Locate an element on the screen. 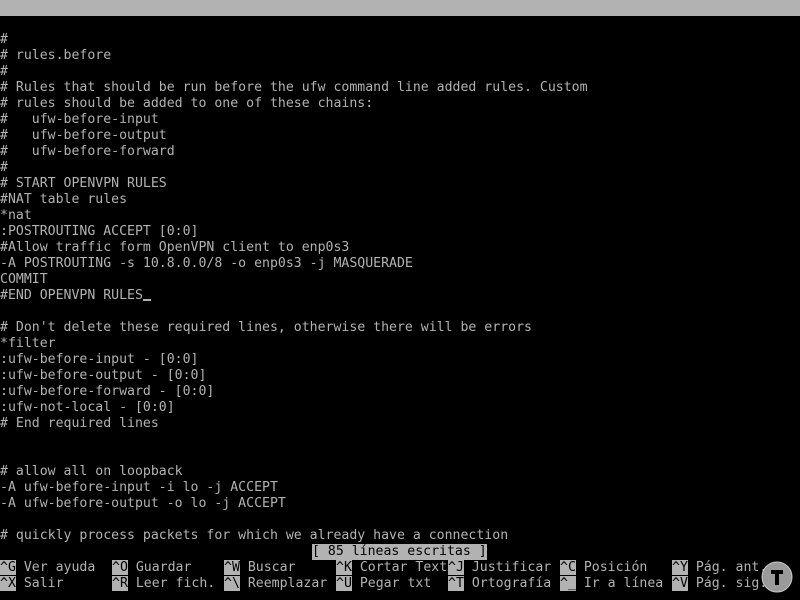 The image size is (800, 600). shortcut-prev-page: ^Y Pág. ant. is located at coordinates (719, 568).